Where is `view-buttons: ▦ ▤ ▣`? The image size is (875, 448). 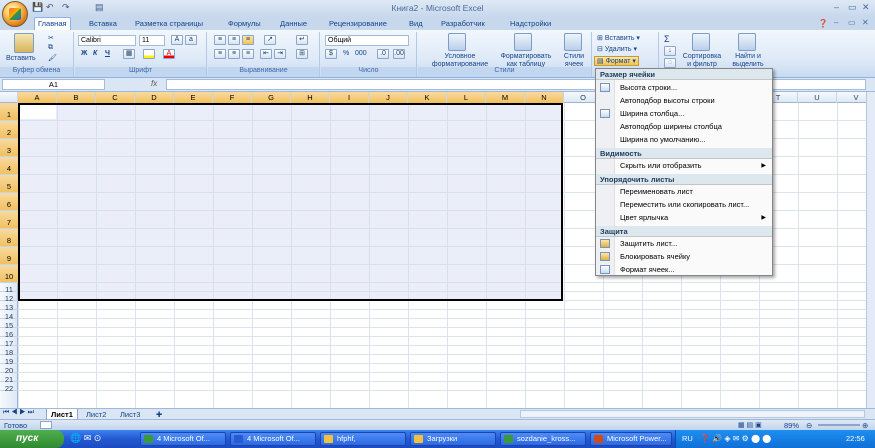 view-buttons: ▦ ▤ ▣ is located at coordinates (750, 425).